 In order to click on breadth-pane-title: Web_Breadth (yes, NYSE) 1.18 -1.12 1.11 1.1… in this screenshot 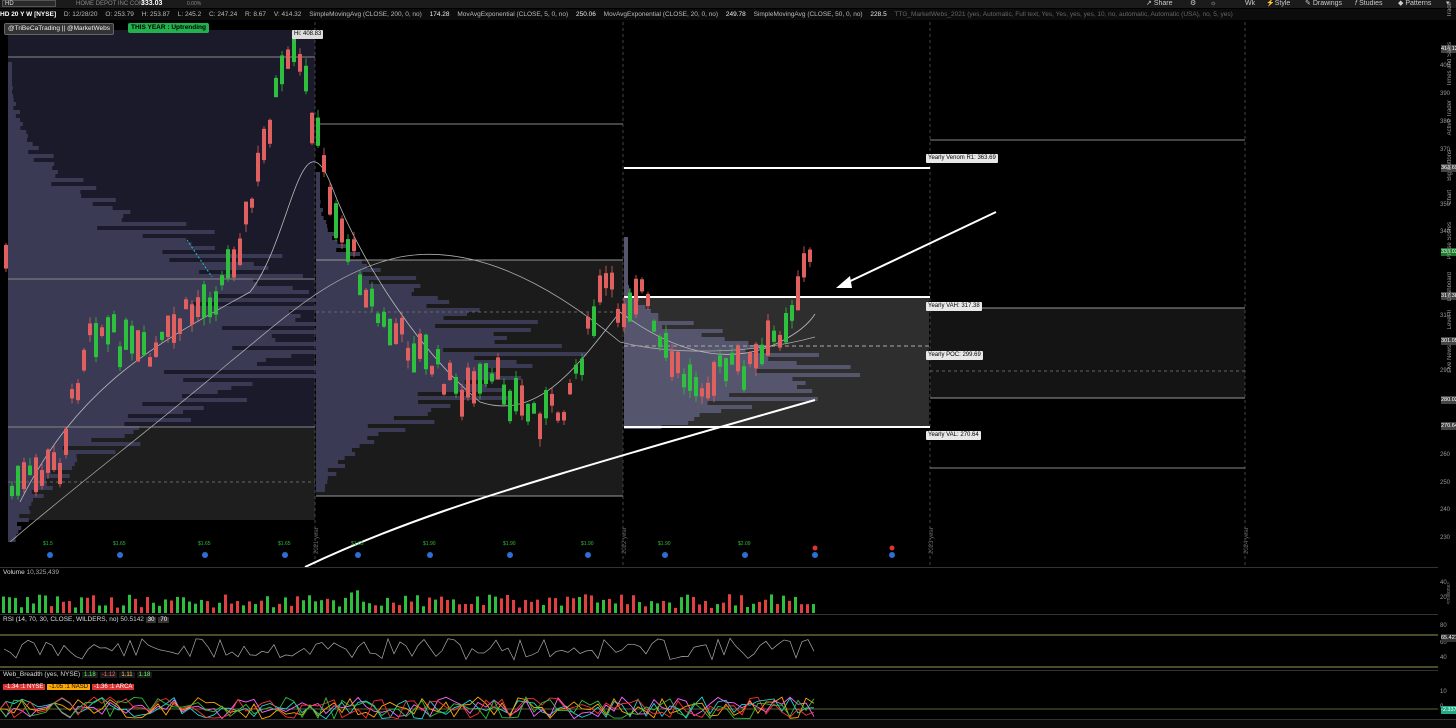, I will do `click(78, 674)`.